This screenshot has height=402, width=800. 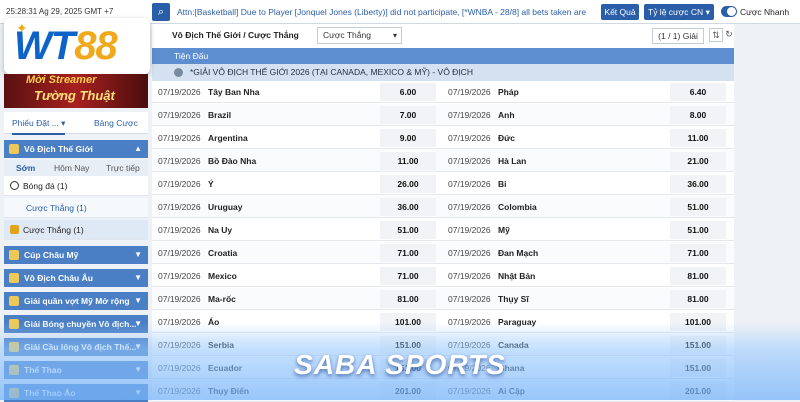 I want to click on sidebar-section-label: Vô Địch Thế Giới, so click(x=58, y=149).